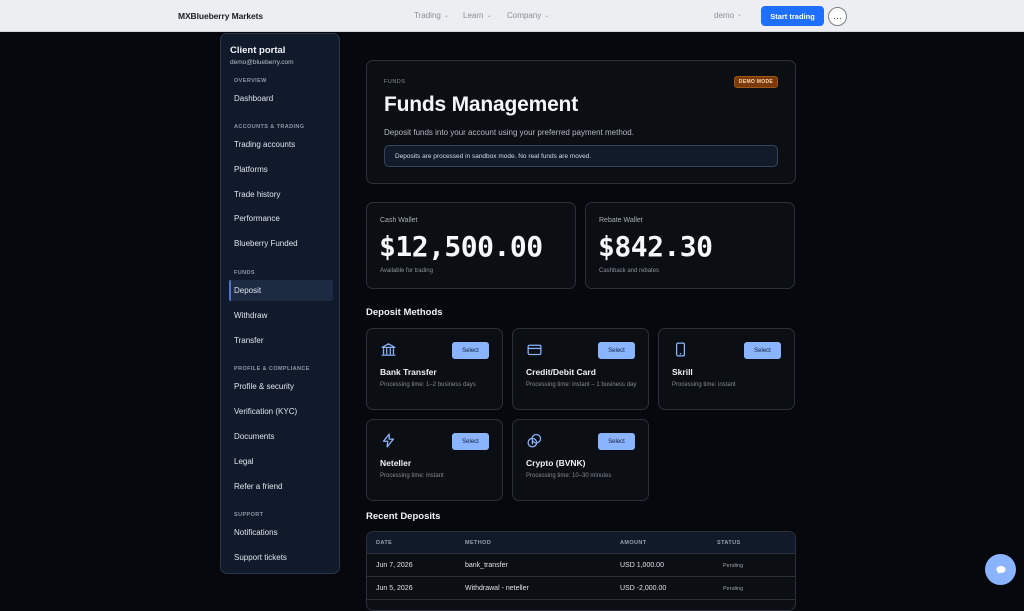 This screenshot has width=1024, height=611. I want to click on credit-card-icon, so click(534, 350).